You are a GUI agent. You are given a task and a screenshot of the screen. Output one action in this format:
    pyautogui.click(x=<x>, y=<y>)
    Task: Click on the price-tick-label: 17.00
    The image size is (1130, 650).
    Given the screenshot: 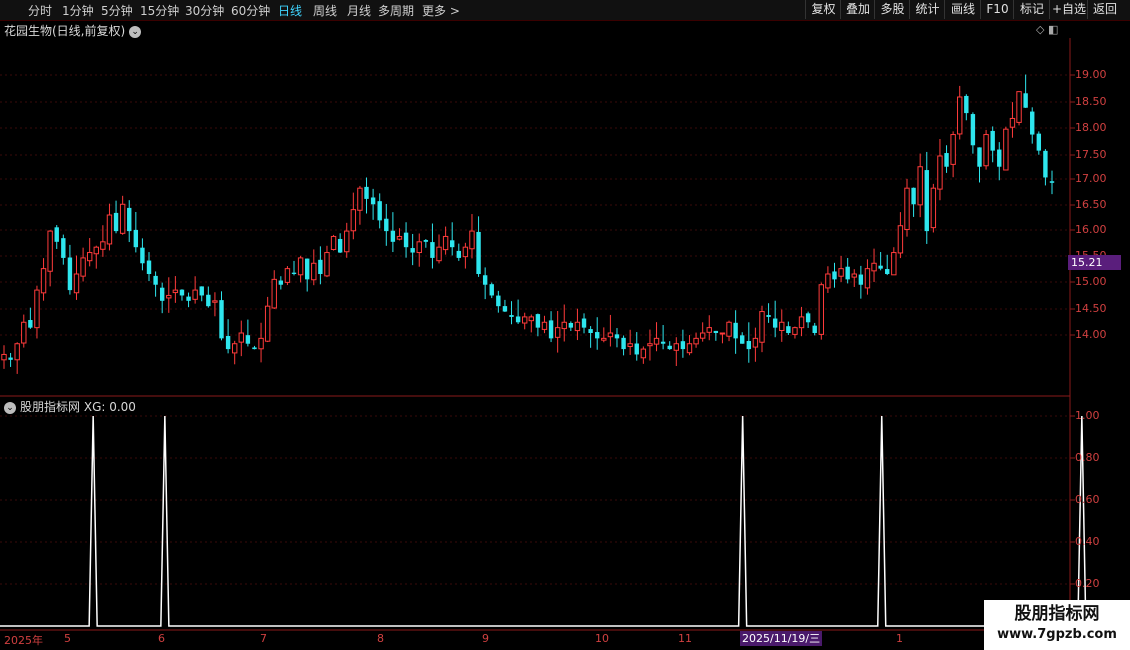 What is the action you would take?
    pyautogui.click(x=1091, y=178)
    